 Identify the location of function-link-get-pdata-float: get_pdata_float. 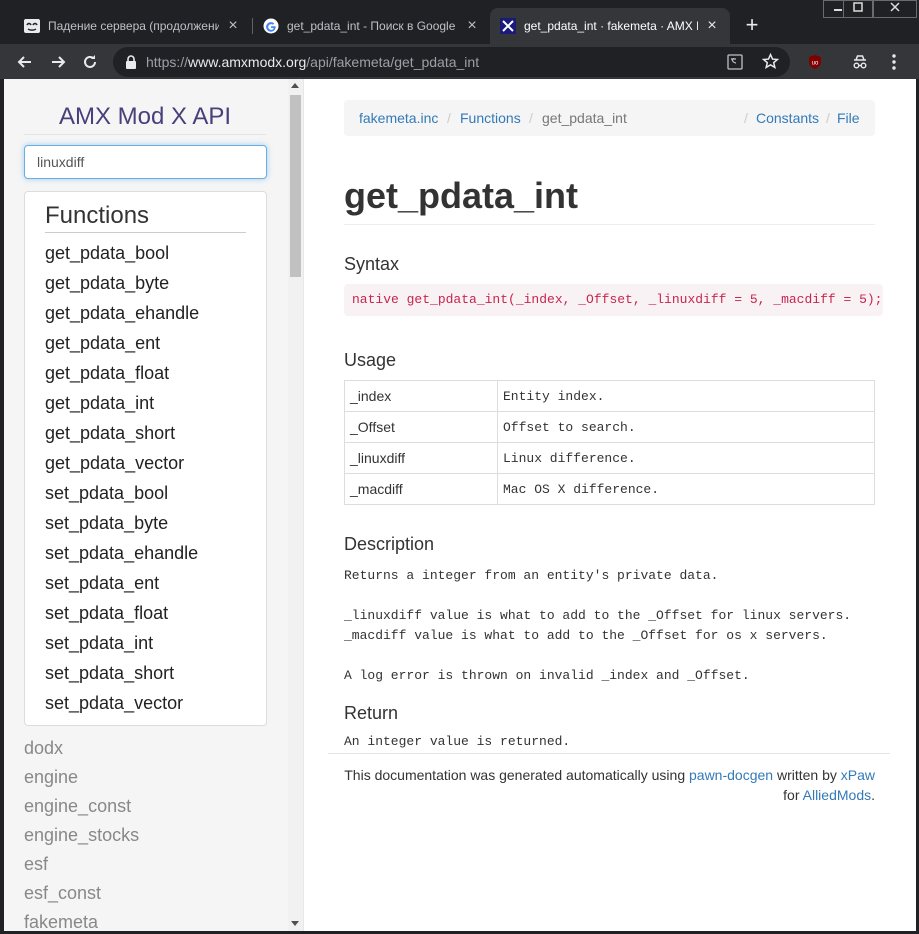
(122, 373).